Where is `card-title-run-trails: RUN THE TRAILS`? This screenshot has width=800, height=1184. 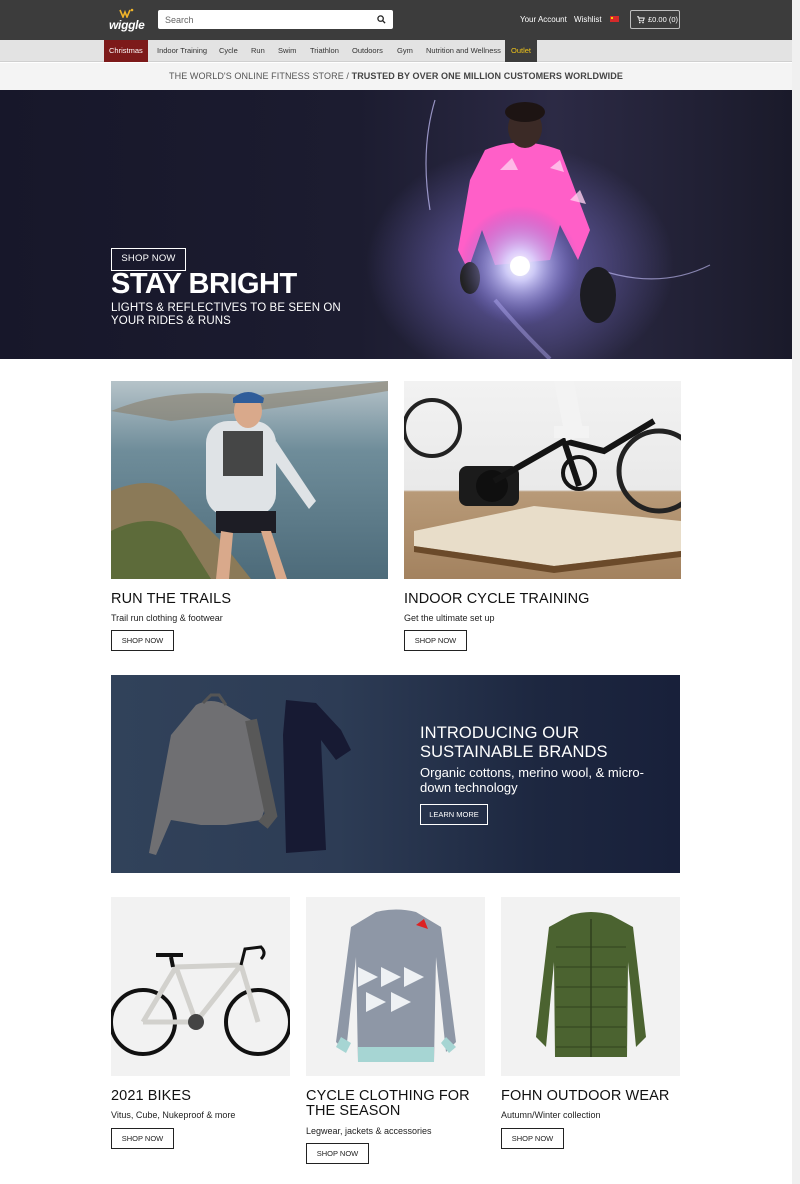 card-title-run-trails: RUN THE TRAILS is located at coordinates (171, 599).